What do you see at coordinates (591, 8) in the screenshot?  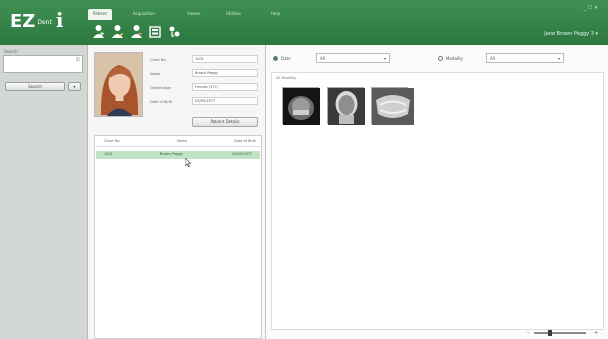 I see `window-controls: _ ☐ ✕` at bounding box center [591, 8].